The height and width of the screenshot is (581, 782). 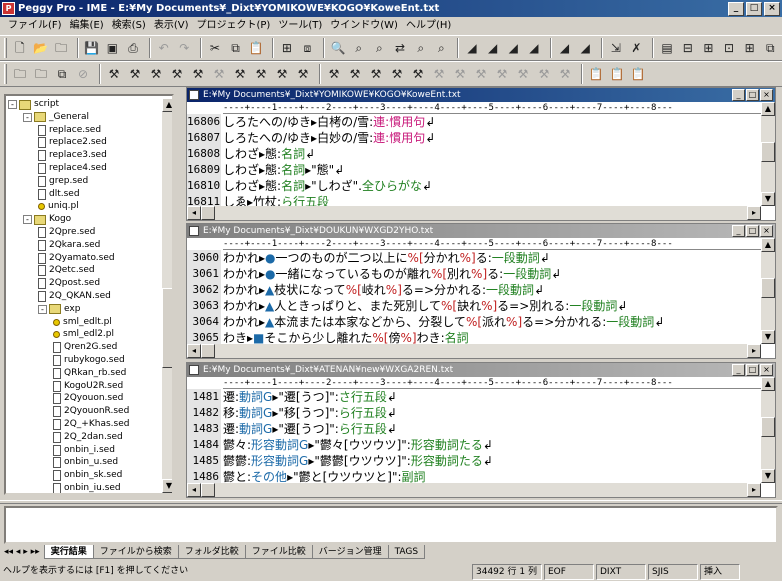 I want to click on tool-17-icon: ⚒, so click(x=460, y=74).